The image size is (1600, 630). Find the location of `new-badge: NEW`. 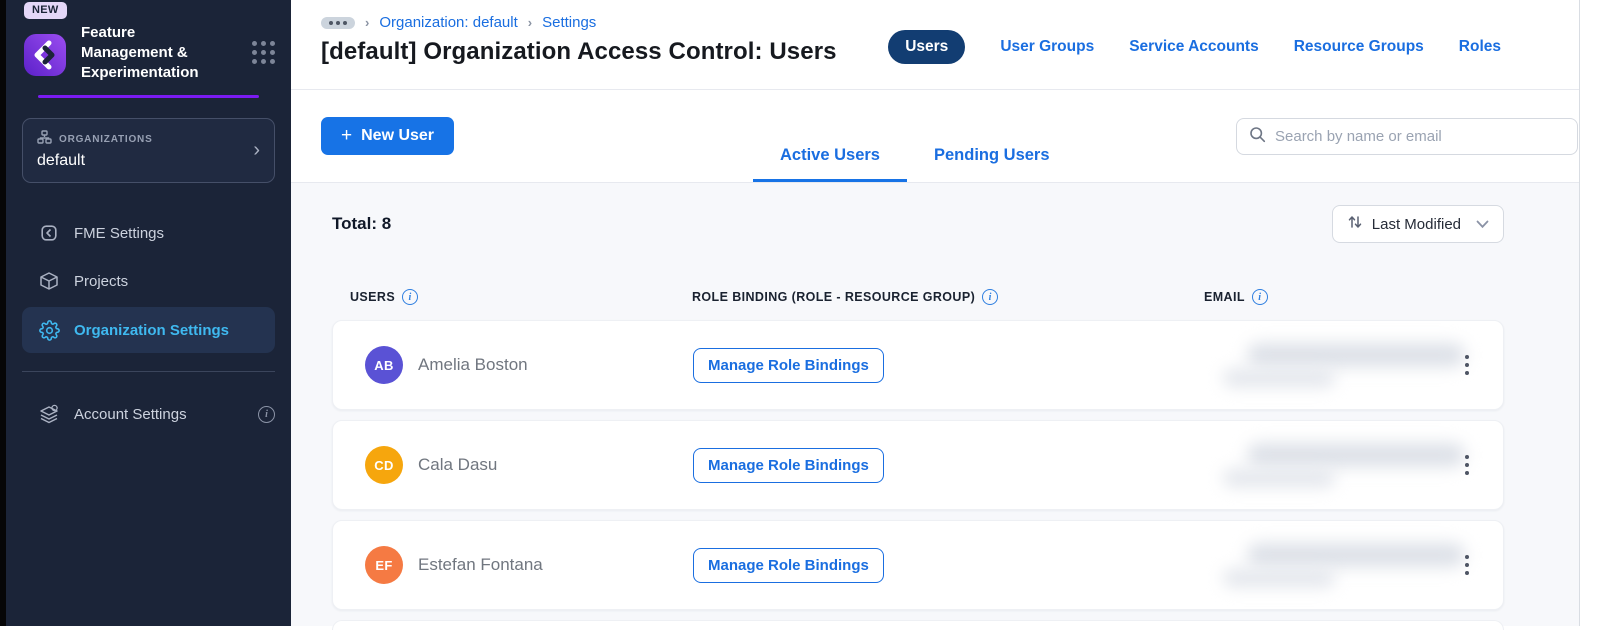

new-badge: NEW is located at coordinates (45, 10).